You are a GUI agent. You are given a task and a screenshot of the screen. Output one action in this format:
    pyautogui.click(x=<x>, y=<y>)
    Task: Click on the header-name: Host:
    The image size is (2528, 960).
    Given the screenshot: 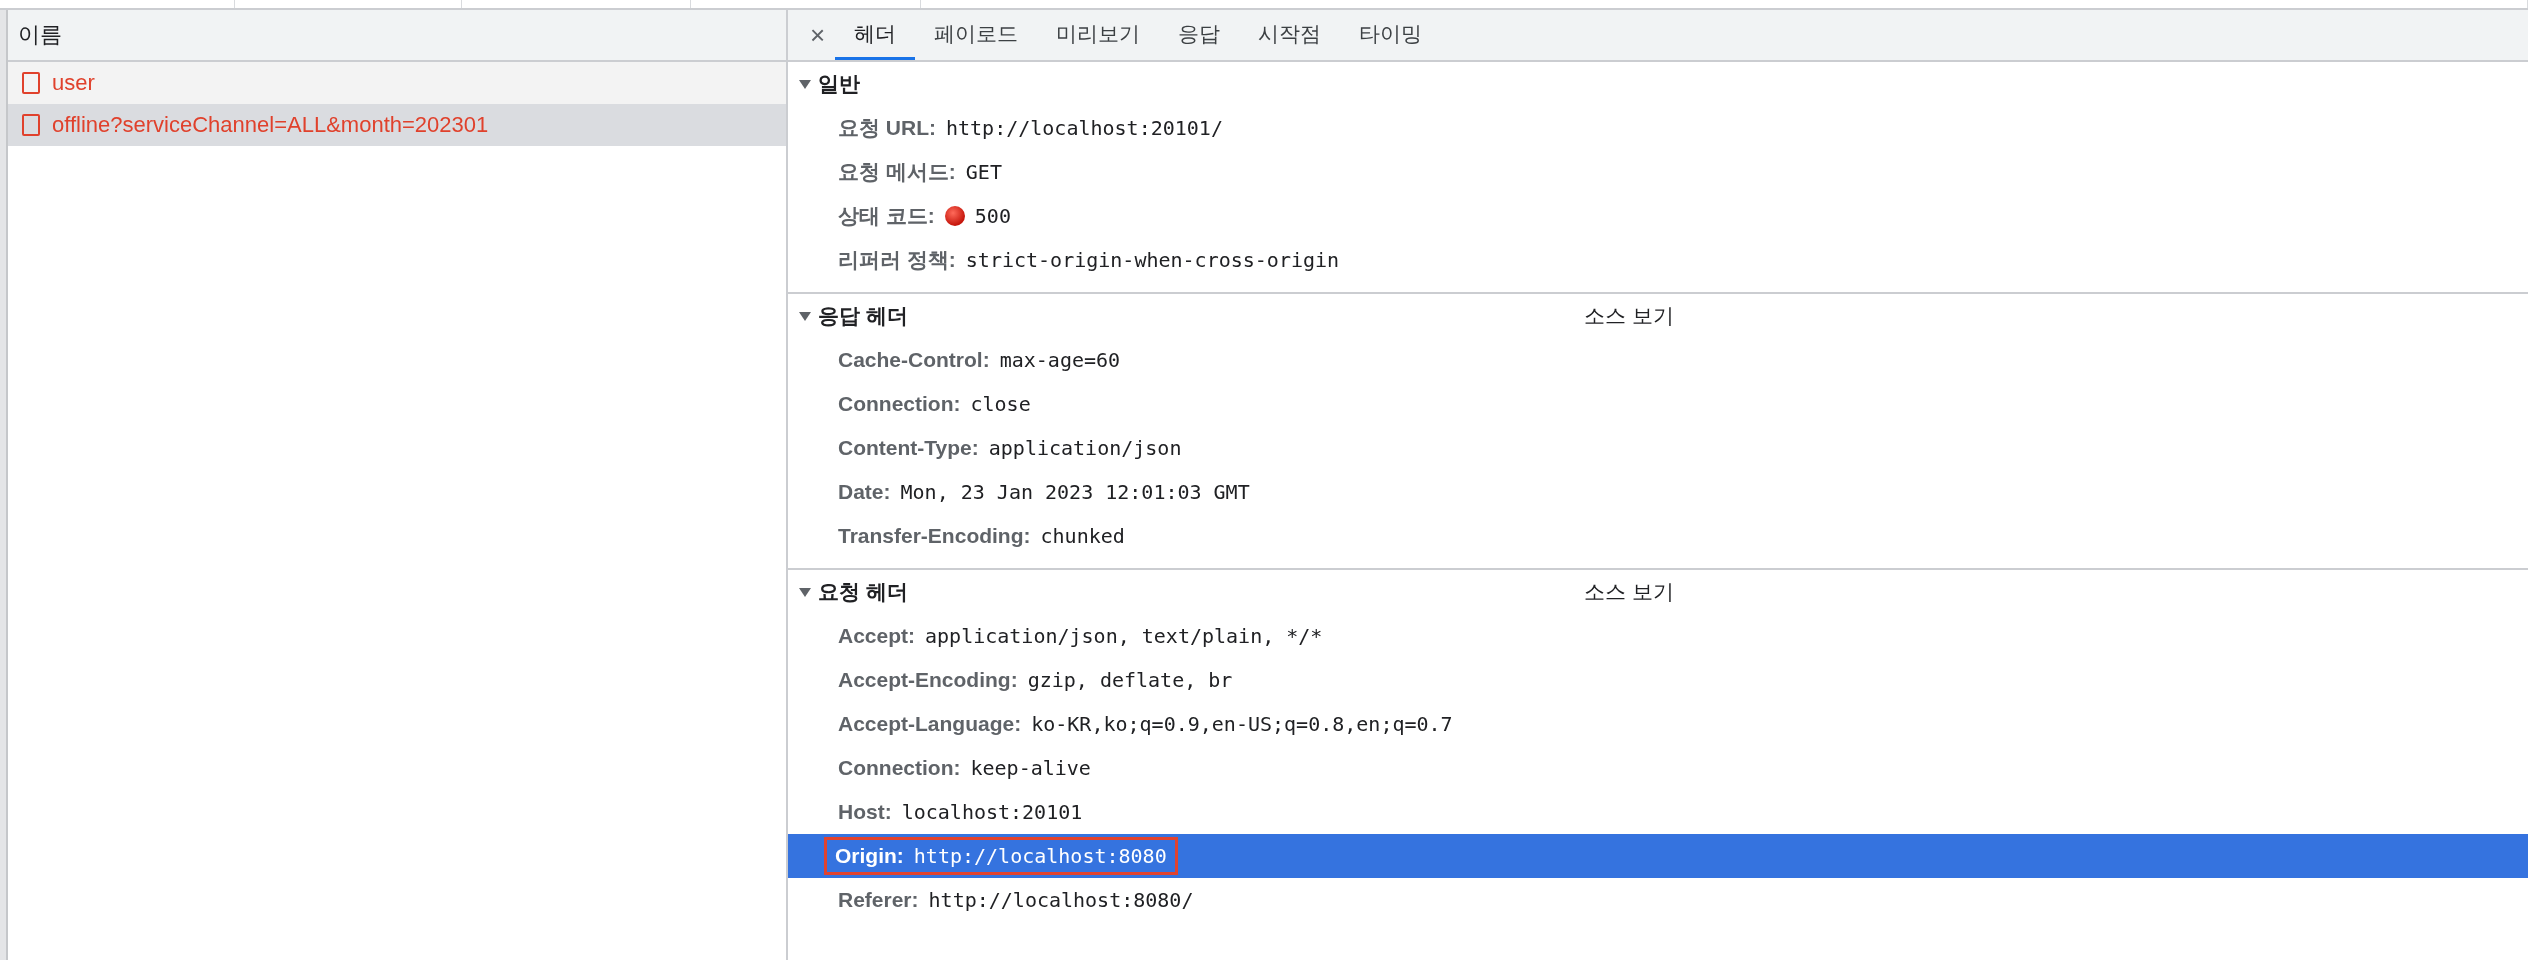 What is the action you would take?
    pyautogui.click(x=865, y=812)
    